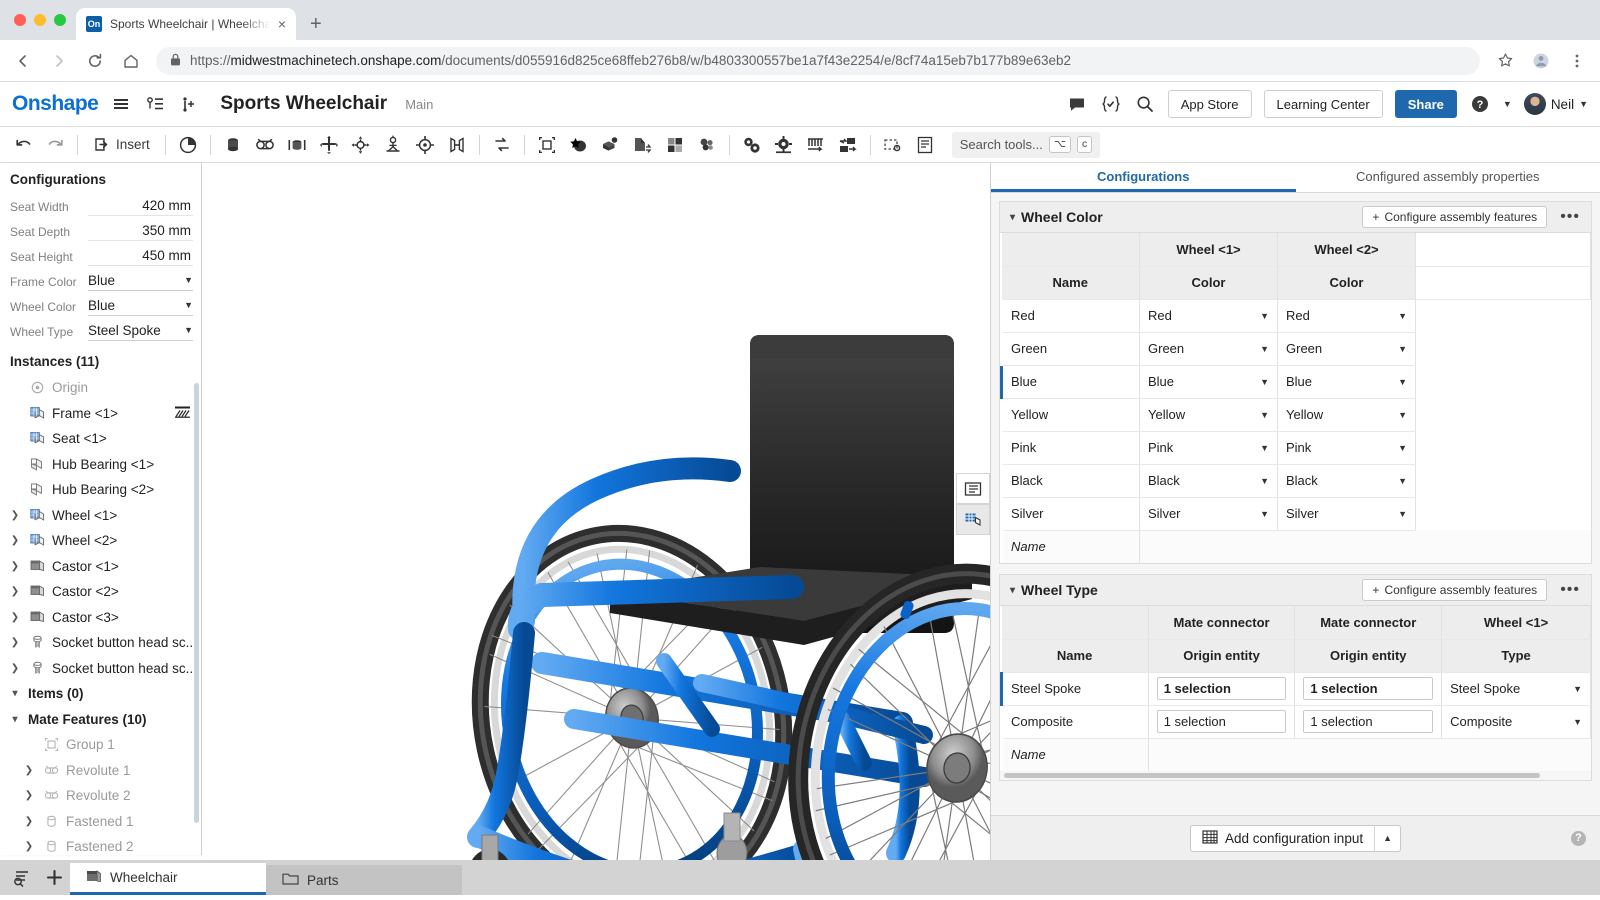  Describe the element at coordinates (20, 20) in the screenshot. I see `close-window-button` at that location.